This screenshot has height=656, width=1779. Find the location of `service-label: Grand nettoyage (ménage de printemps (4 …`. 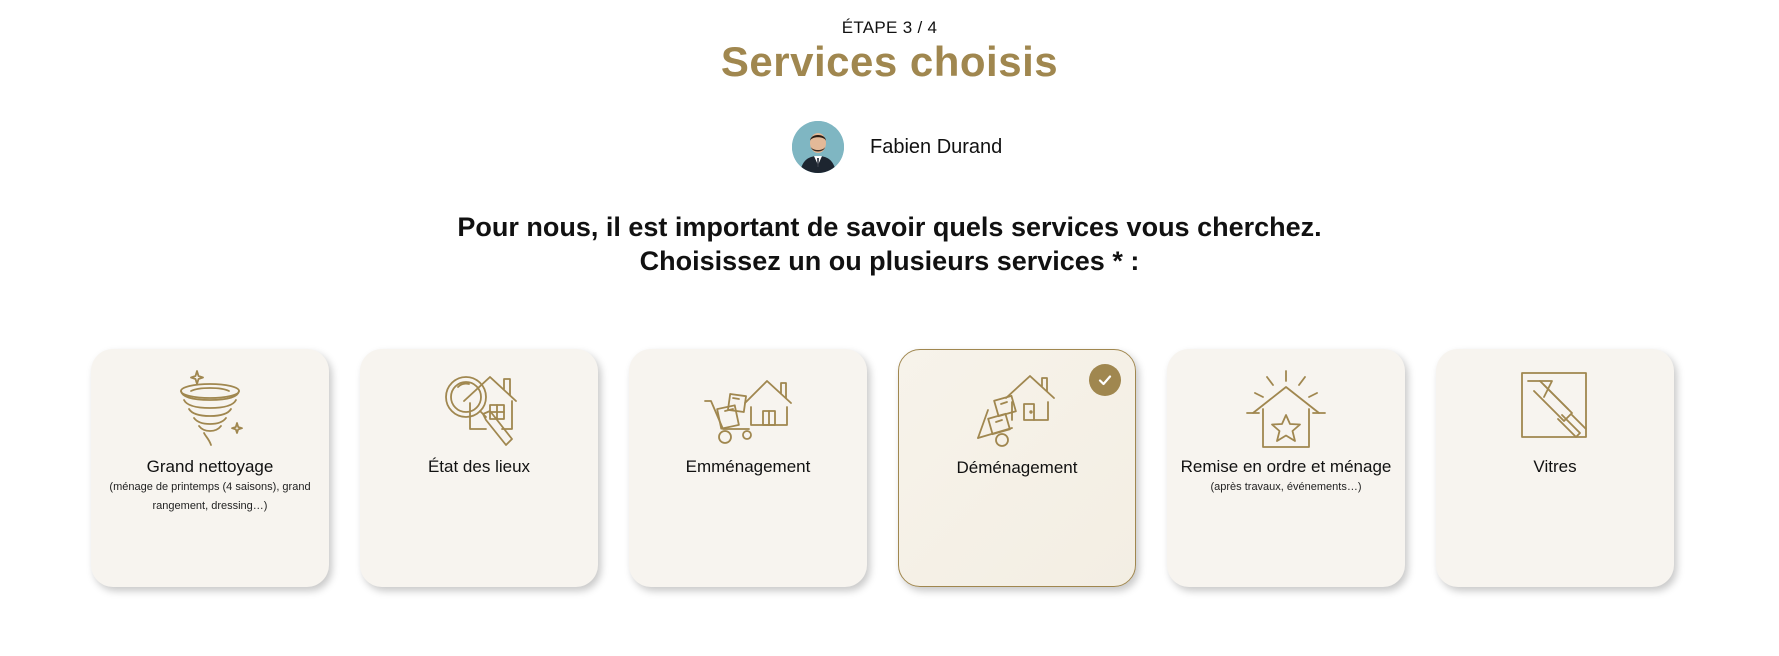

service-label: Grand nettoyage (ménage de printemps (4 … is located at coordinates (210, 486).